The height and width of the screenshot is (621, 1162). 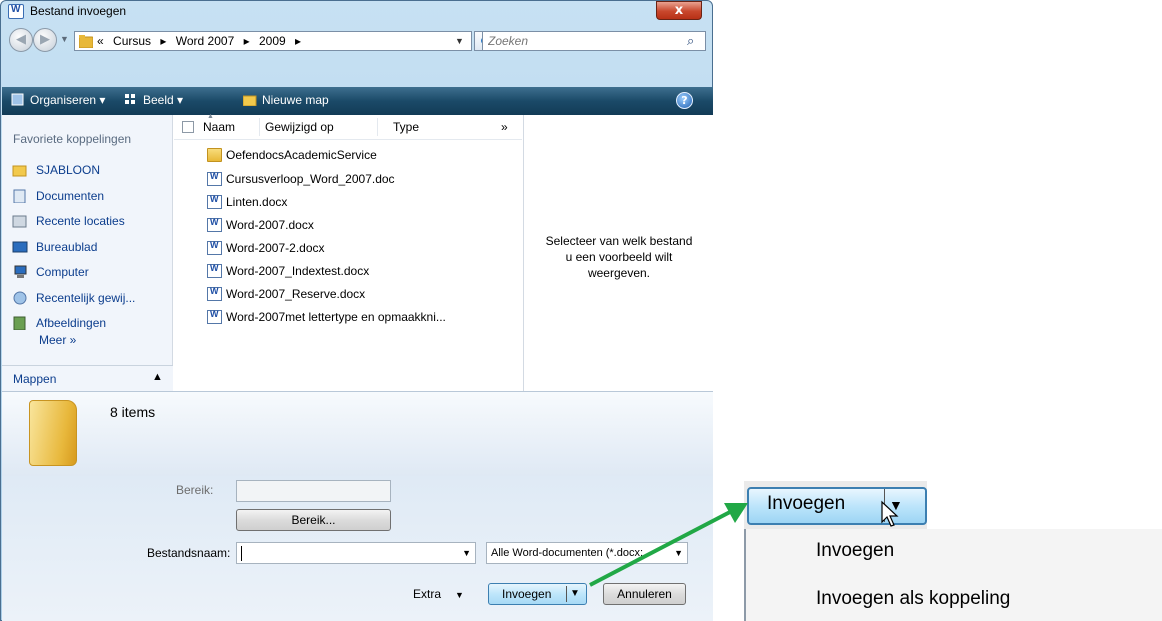 I want to click on preview-line: Selecteer van welk bestand, so click(x=619, y=241).